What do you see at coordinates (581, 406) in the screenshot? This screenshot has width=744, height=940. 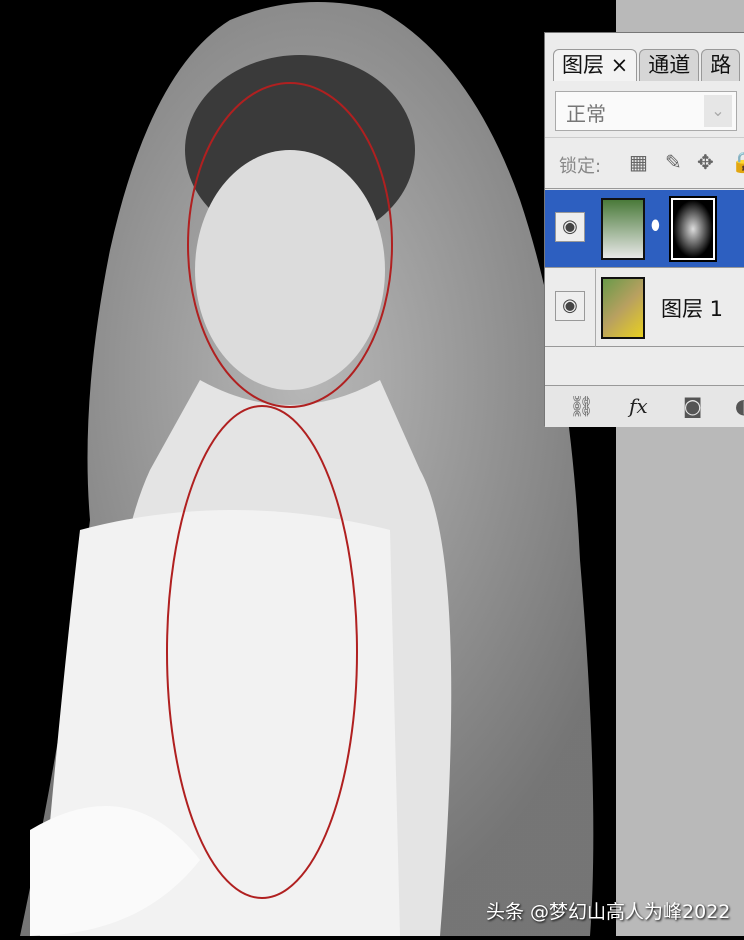 I see `link-layers-icon: ⛓` at bounding box center [581, 406].